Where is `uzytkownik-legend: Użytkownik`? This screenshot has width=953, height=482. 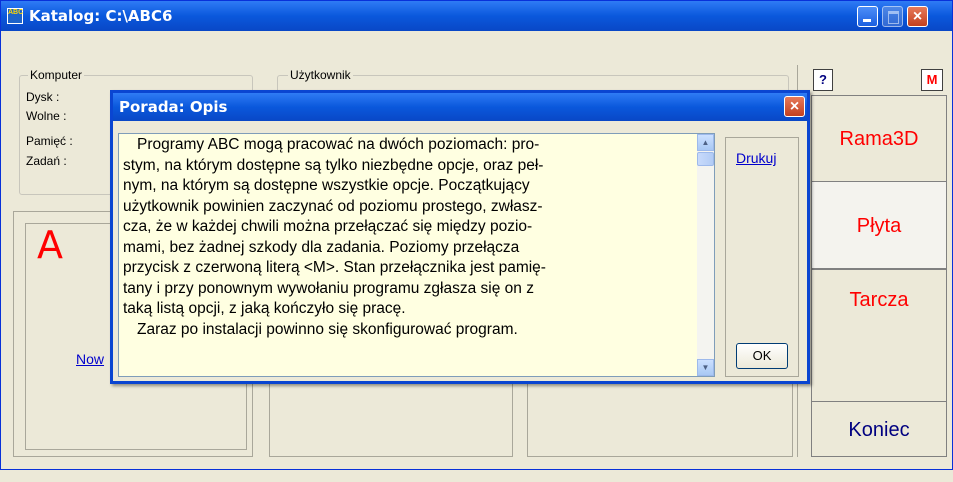
uzytkownik-legend: Użytkownik is located at coordinates (320, 75).